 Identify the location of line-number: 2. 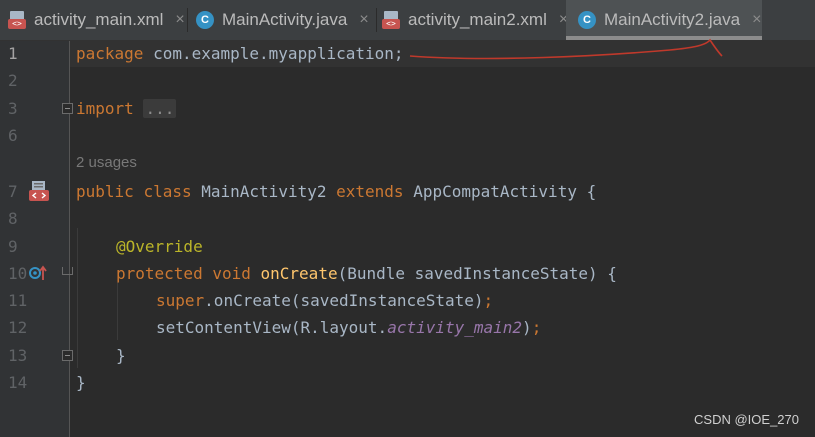
(13, 80).